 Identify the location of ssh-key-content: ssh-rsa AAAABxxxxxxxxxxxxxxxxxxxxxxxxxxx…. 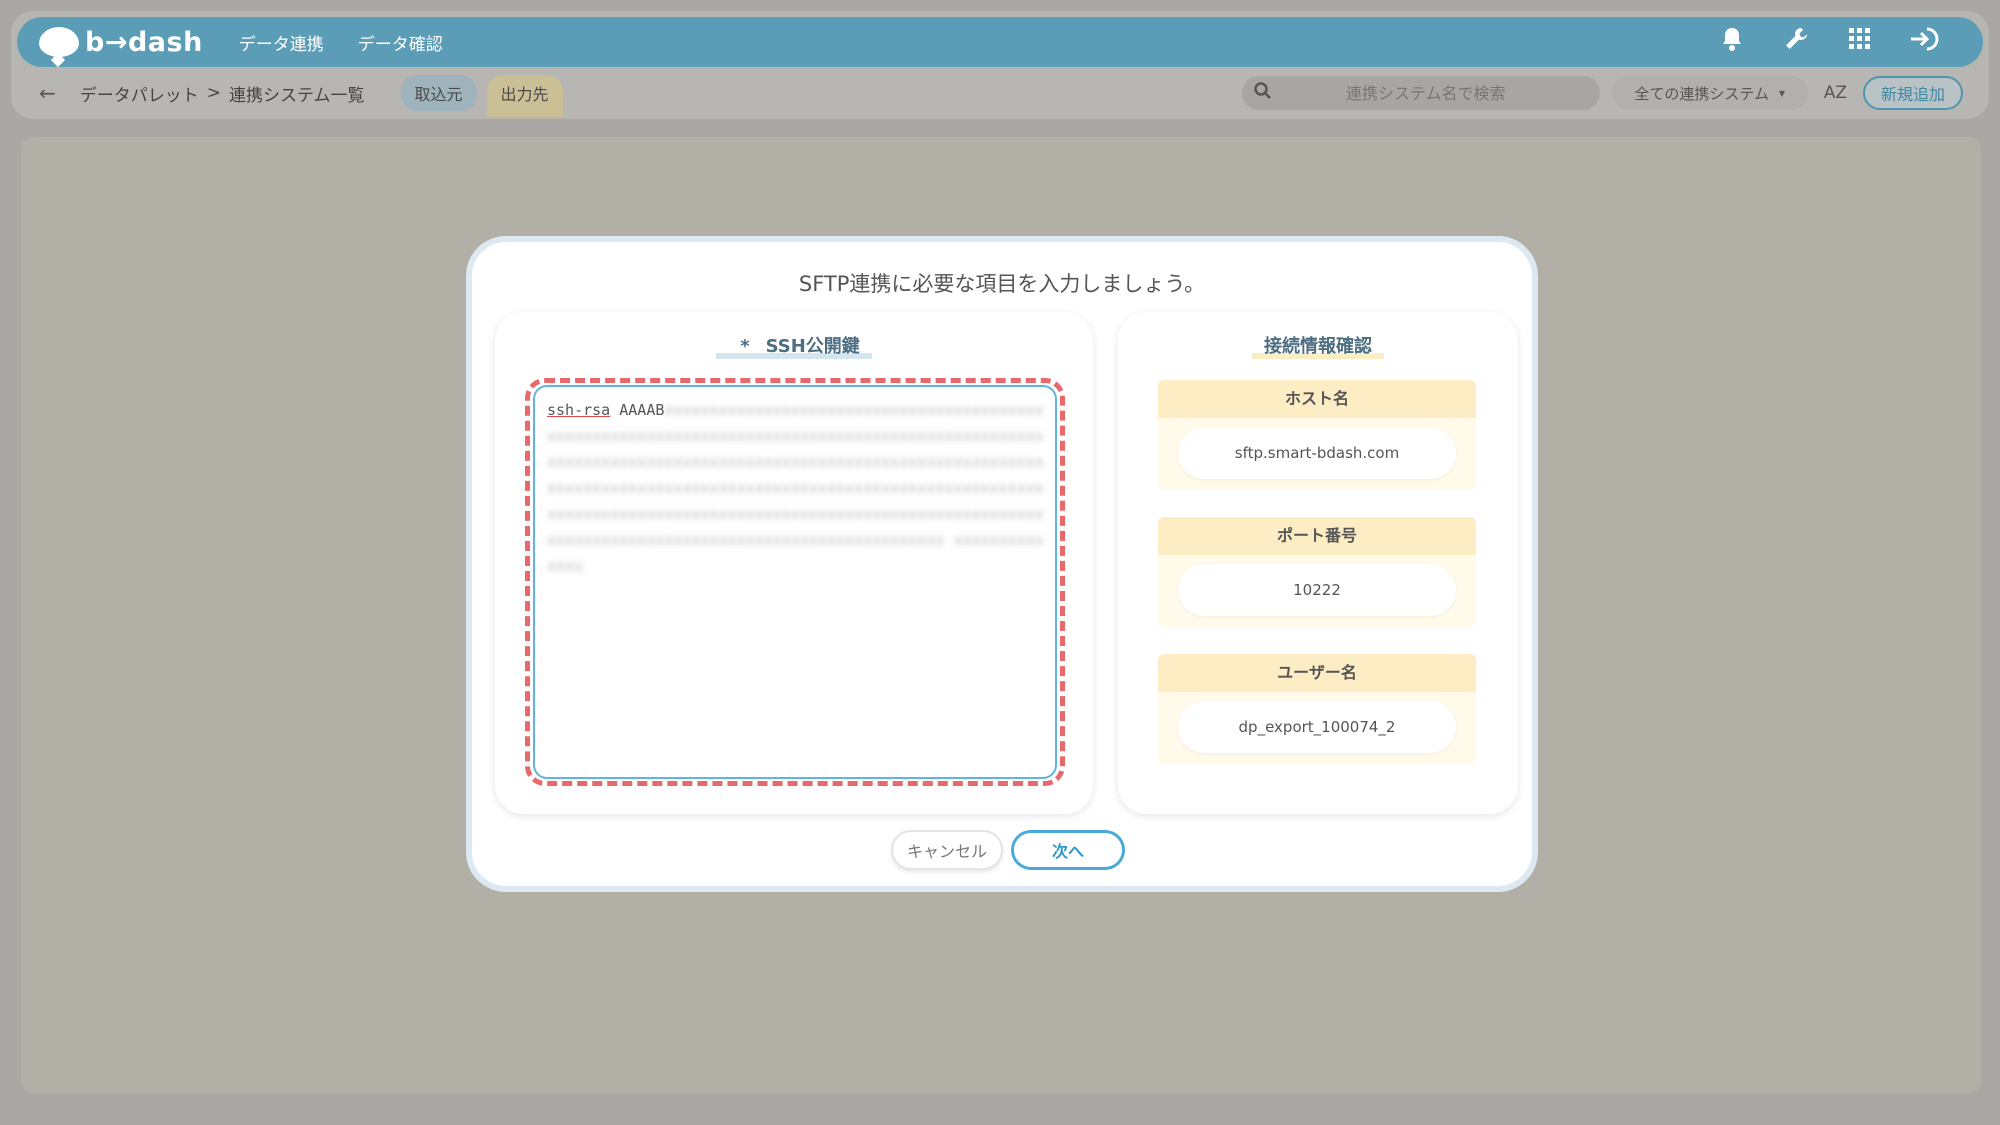
(797, 488).